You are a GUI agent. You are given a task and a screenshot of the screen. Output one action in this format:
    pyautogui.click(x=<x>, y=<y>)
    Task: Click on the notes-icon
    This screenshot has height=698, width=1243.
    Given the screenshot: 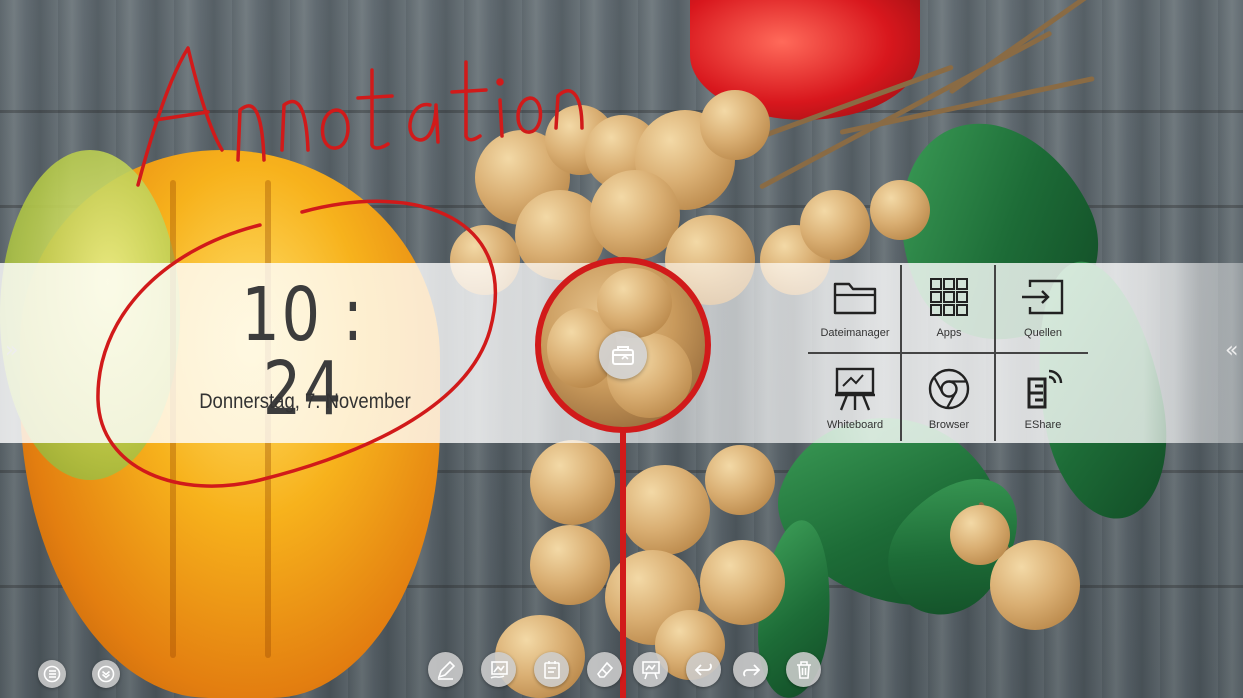 What is the action you would take?
    pyautogui.click(x=551, y=669)
    